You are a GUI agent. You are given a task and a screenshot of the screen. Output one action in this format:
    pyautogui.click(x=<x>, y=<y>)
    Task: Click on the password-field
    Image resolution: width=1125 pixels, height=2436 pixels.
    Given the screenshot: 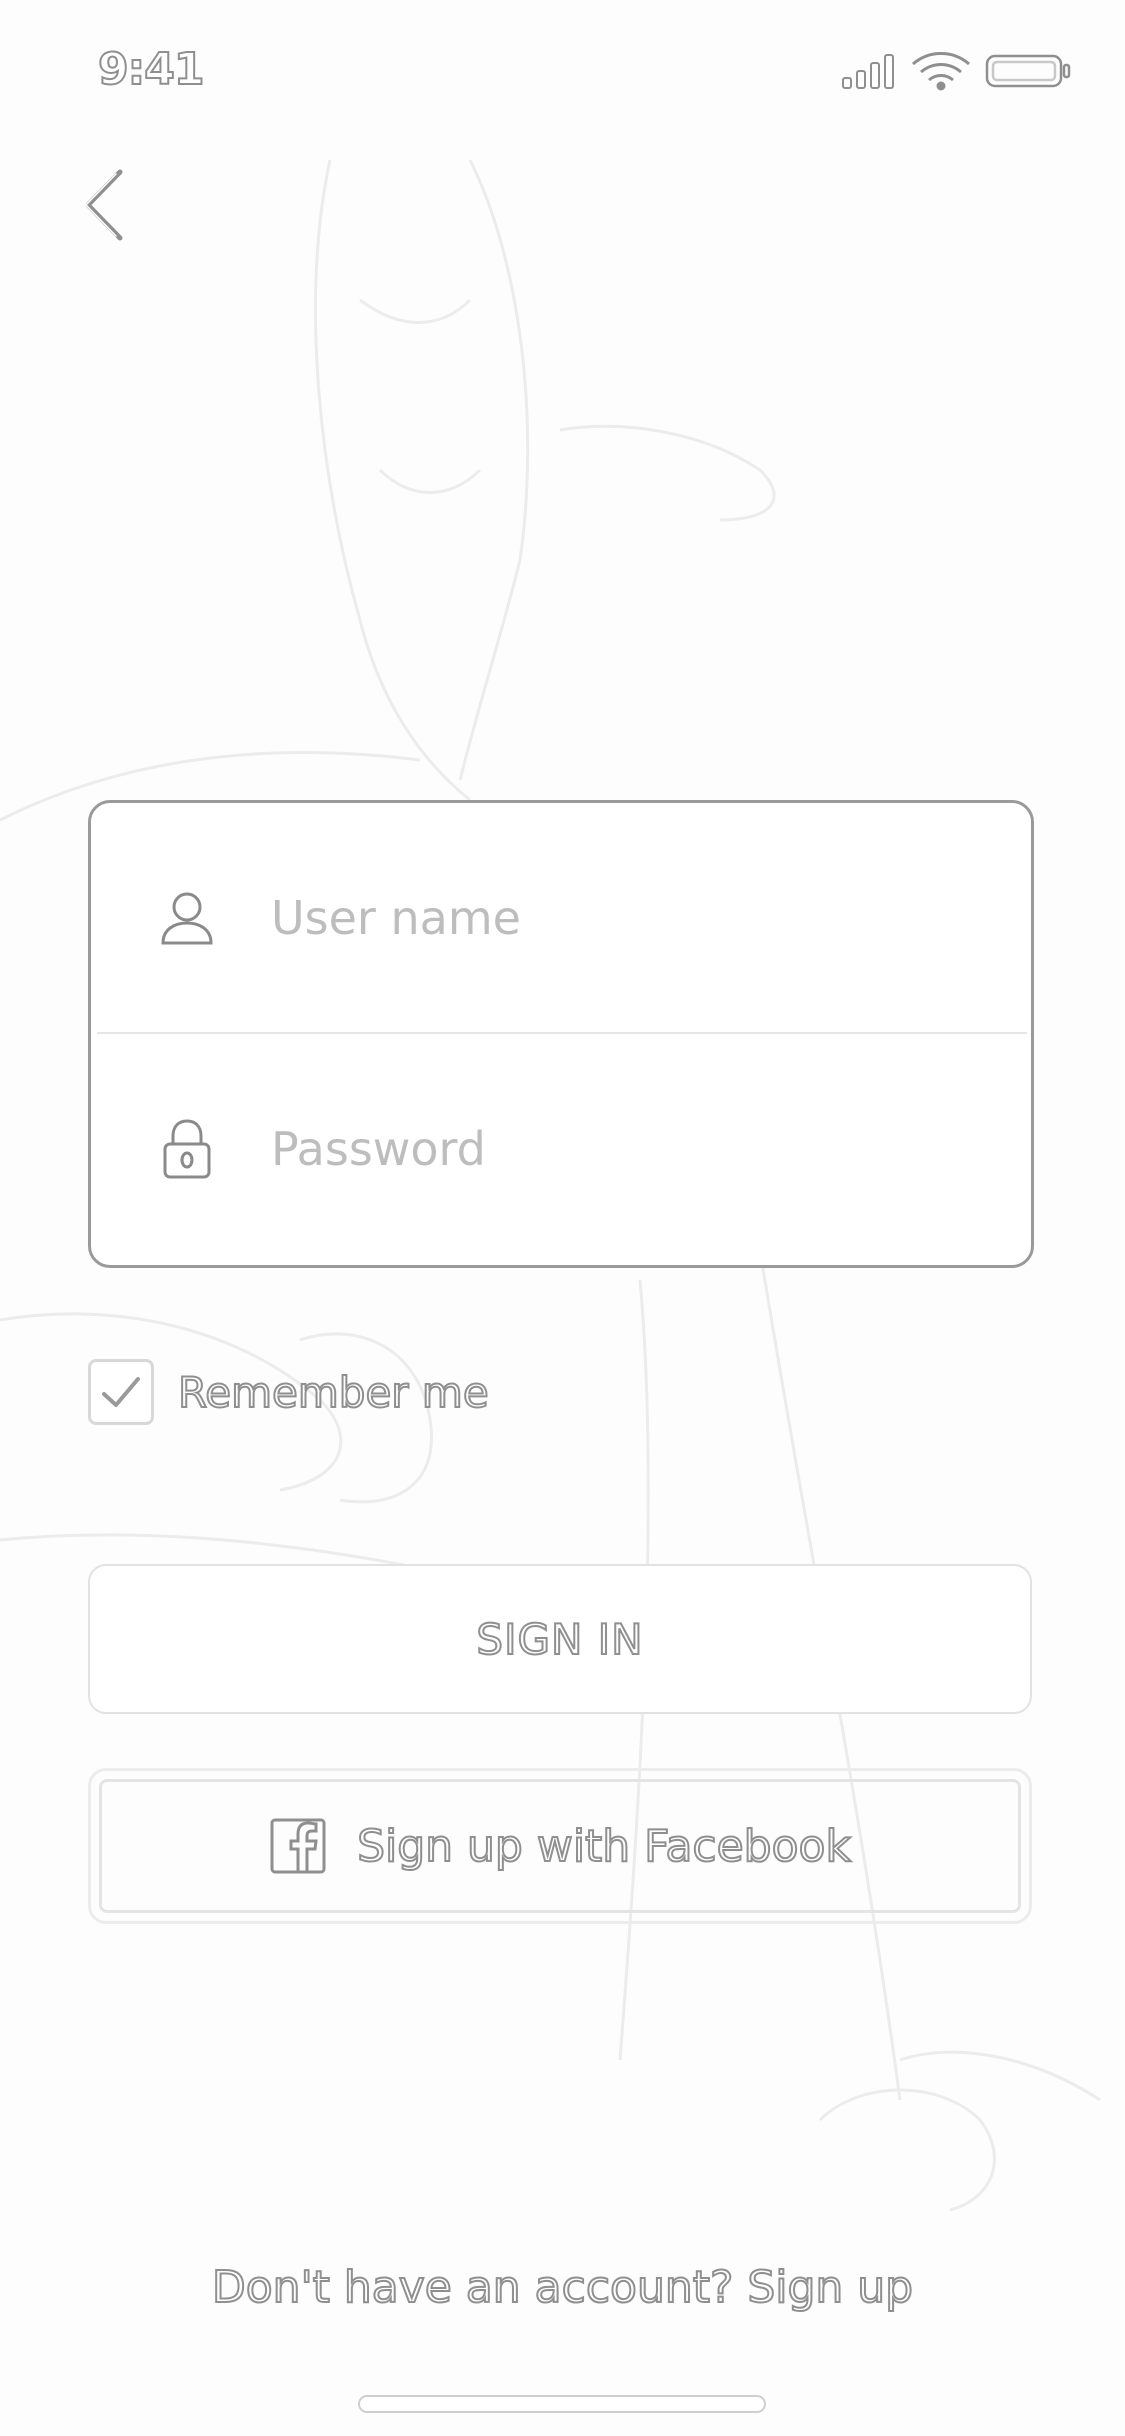 What is the action you would take?
    pyautogui.click(x=561, y=1149)
    